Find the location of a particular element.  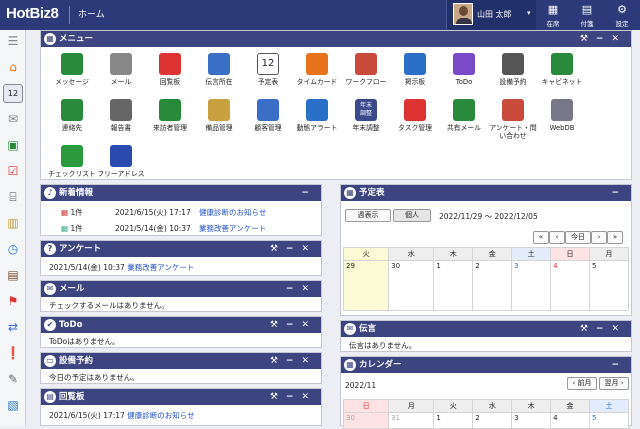

year-end-icon: 年末 調整 is located at coordinates (366, 110).